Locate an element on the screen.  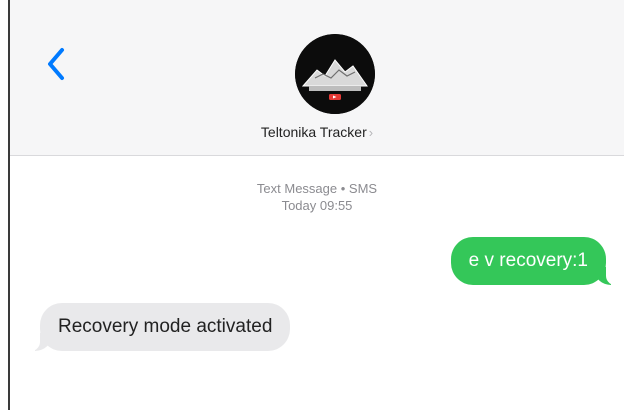
contact-name-link: Teltonika Tracker › is located at coordinates (317, 132).